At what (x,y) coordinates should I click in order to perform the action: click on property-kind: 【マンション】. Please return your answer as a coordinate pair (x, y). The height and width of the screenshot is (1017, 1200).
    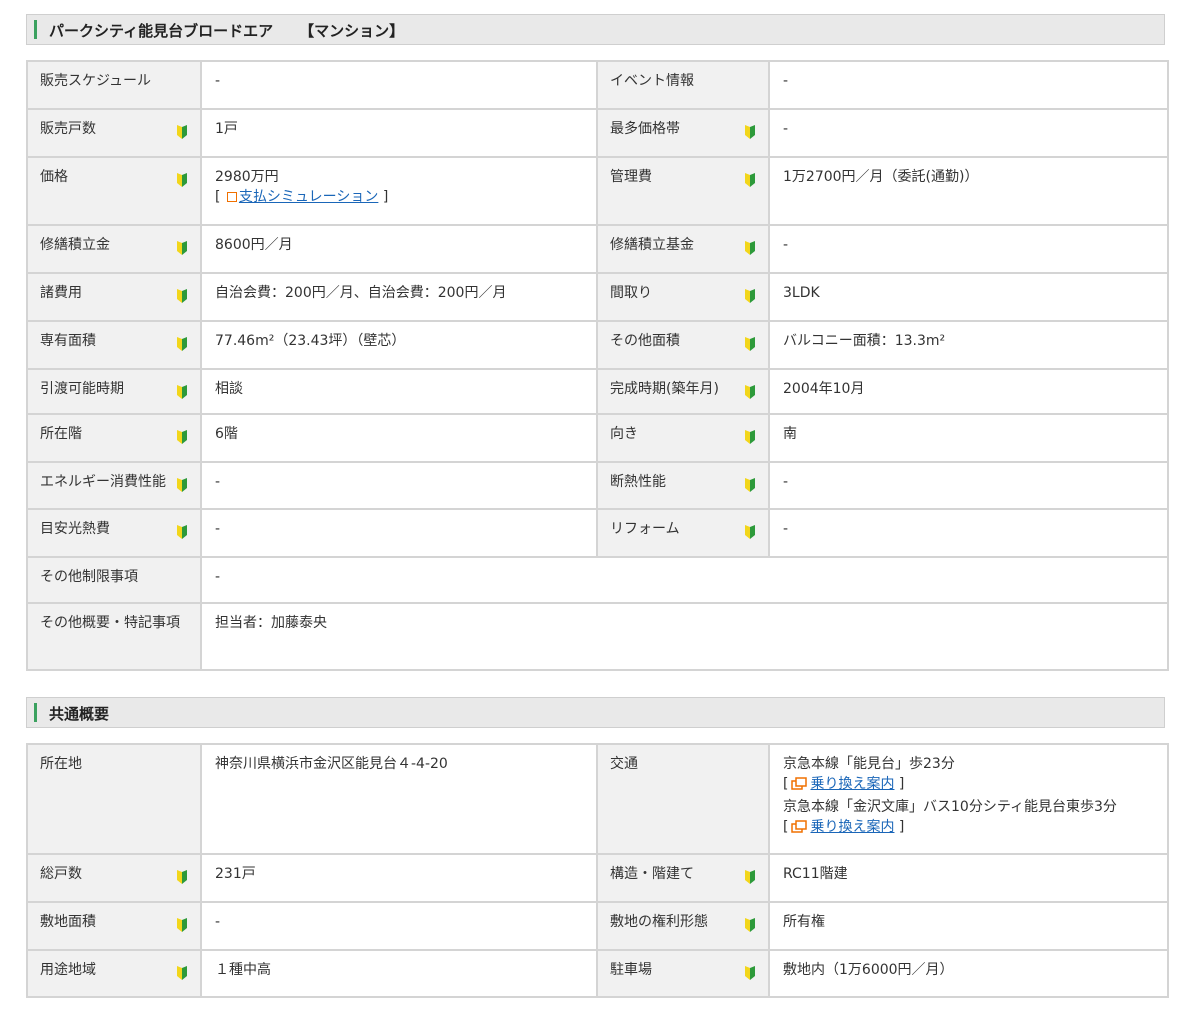
    Looking at the image, I should click on (352, 31).